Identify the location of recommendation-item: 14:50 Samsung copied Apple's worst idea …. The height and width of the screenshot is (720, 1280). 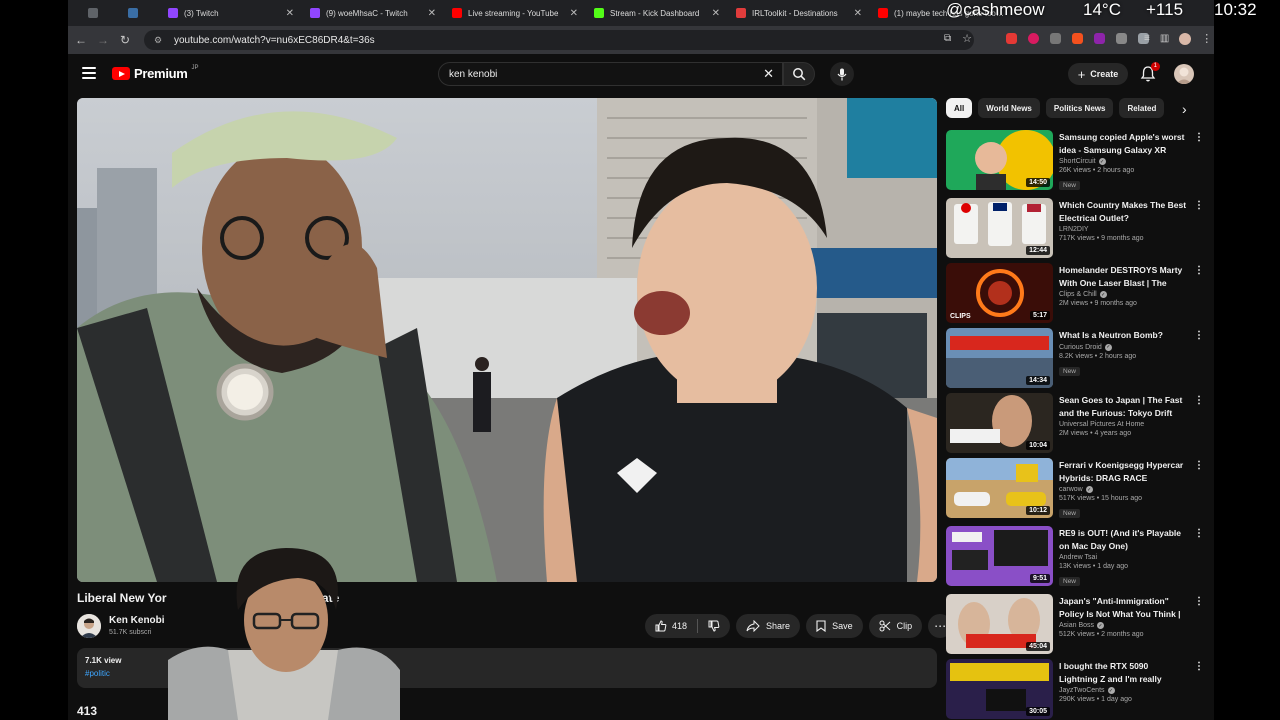
(1077, 163).